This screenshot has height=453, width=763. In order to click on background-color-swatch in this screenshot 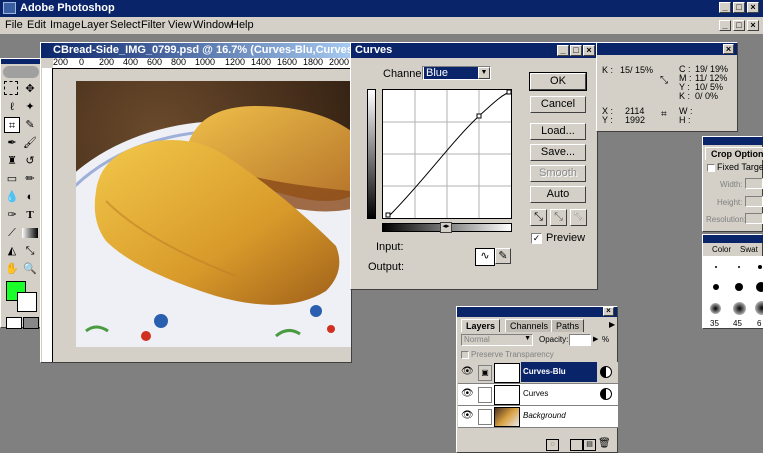, I will do `click(27, 302)`.